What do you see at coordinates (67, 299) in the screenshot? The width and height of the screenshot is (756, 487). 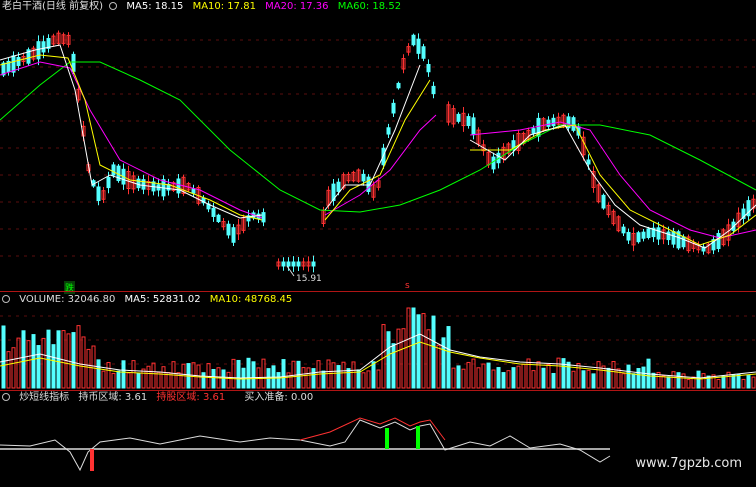 I see `volume-label: VOLUME: 32046.80` at bounding box center [67, 299].